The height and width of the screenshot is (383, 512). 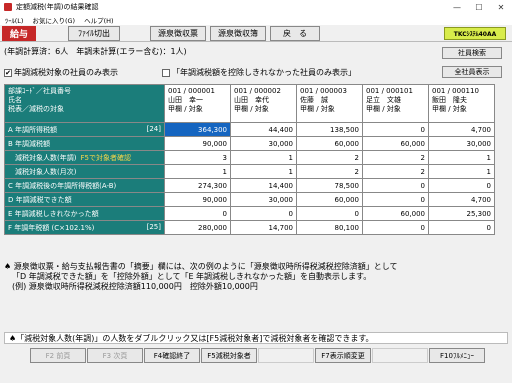 I want to click on row-label: C 年調減税後の年調所得税額(A-B), so click(x=84, y=185).